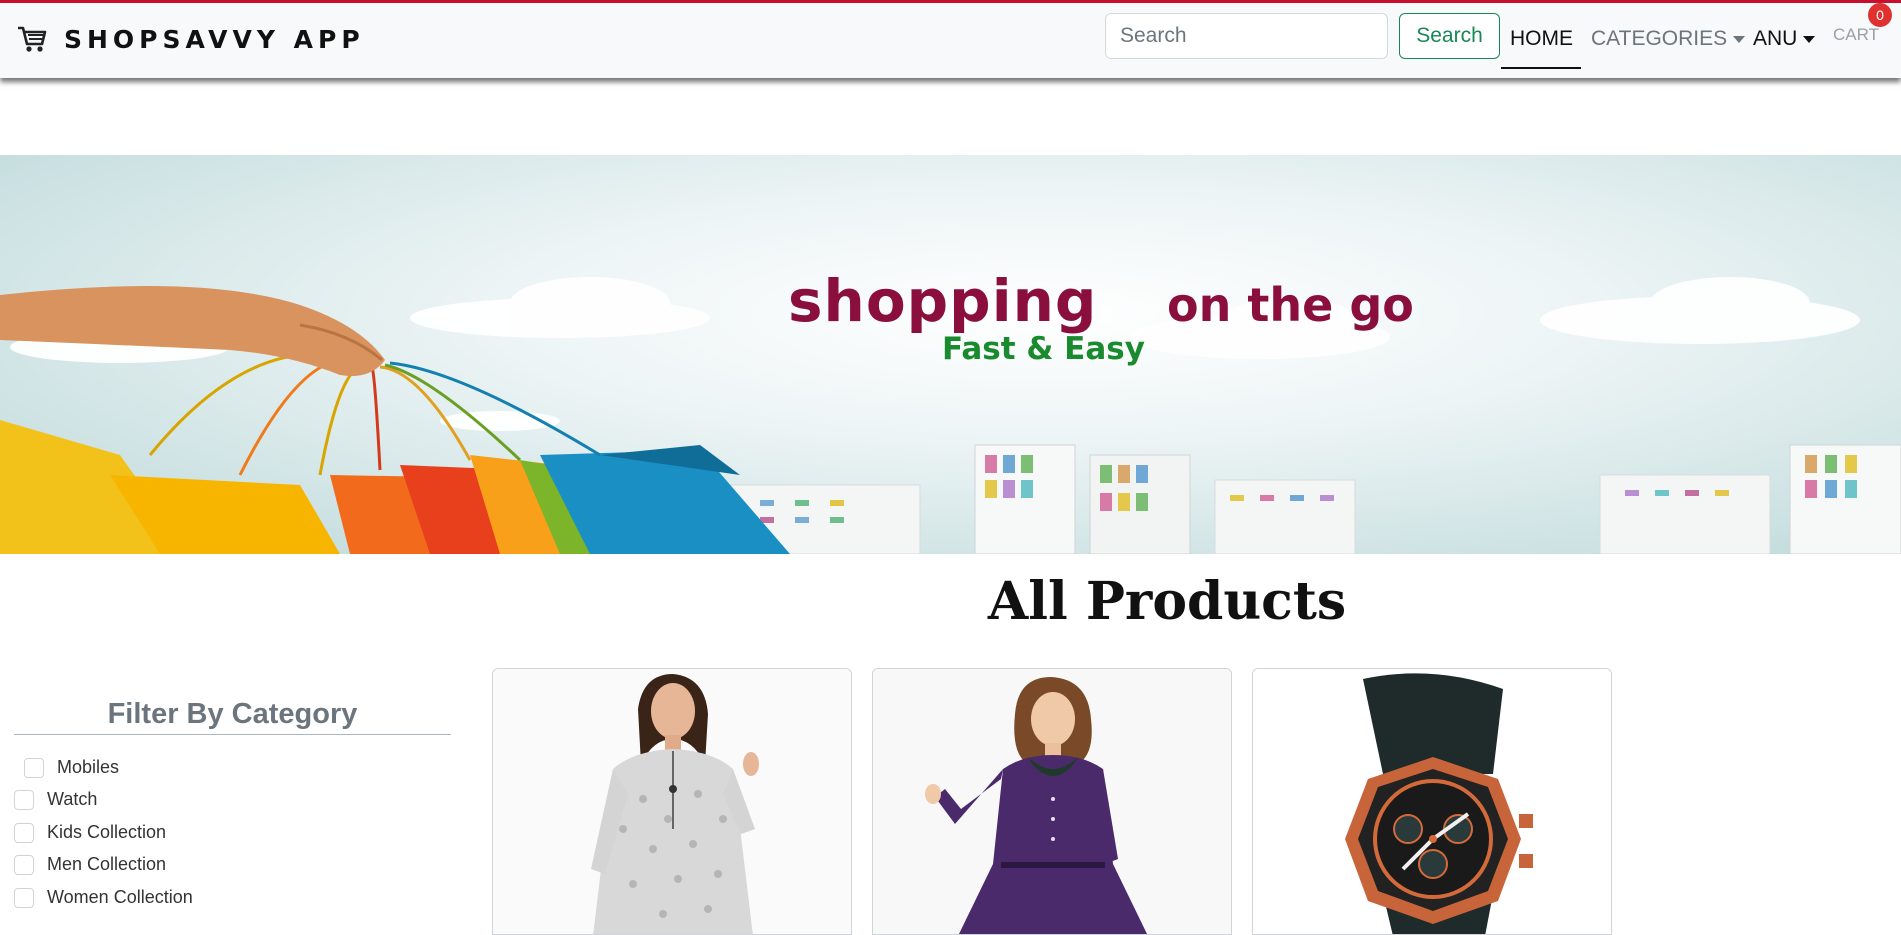 The height and width of the screenshot is (935, 1901). I want to click on filter-item-women-collection: Women Collection, so click(103, 897).